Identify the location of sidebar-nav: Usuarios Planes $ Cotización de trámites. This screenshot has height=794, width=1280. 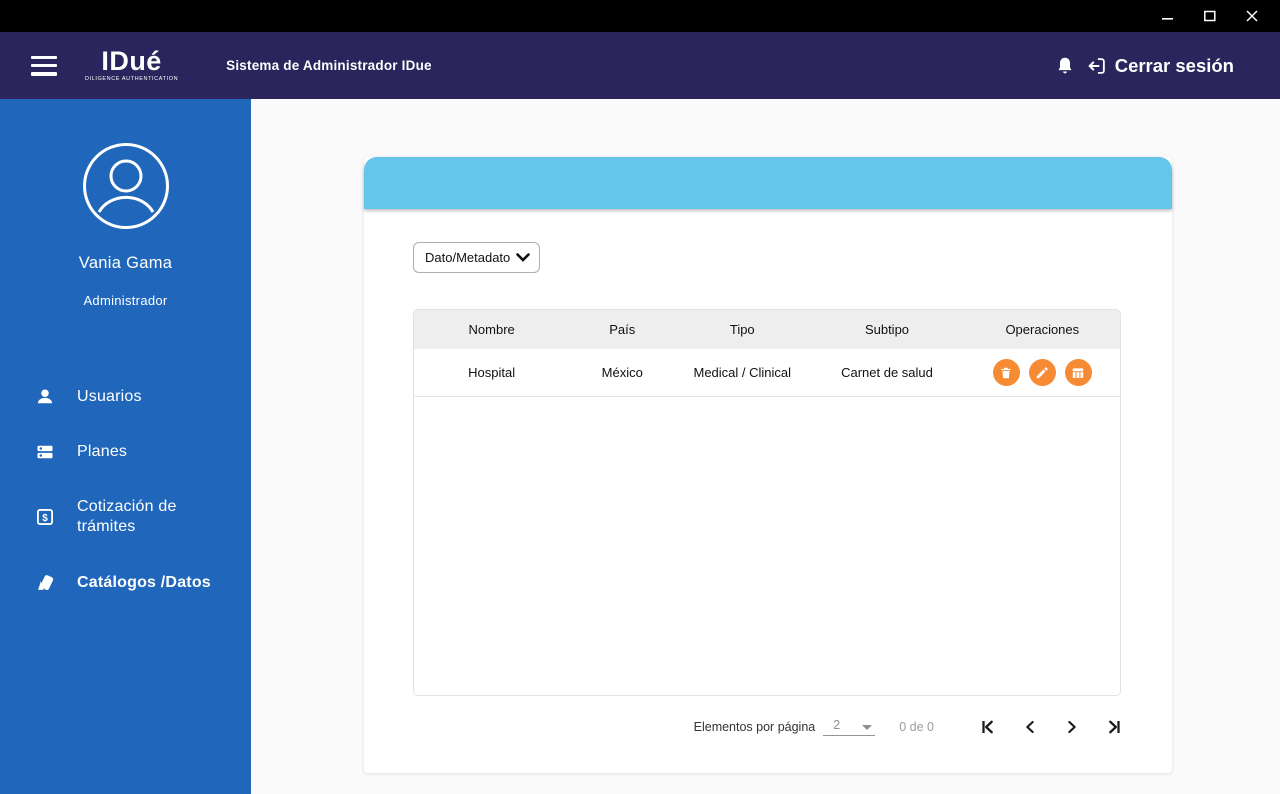
(125, 490).